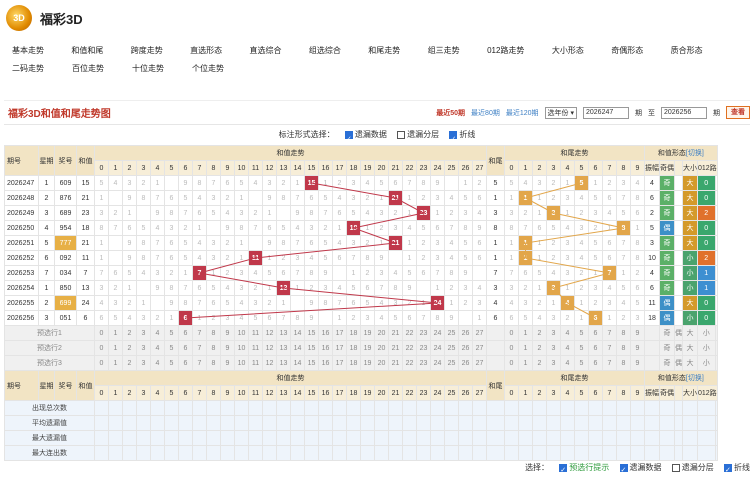  Describe the element at coordinates (129, 303) in the screenshot. I see `sum-trend-cell: 2` at that location.